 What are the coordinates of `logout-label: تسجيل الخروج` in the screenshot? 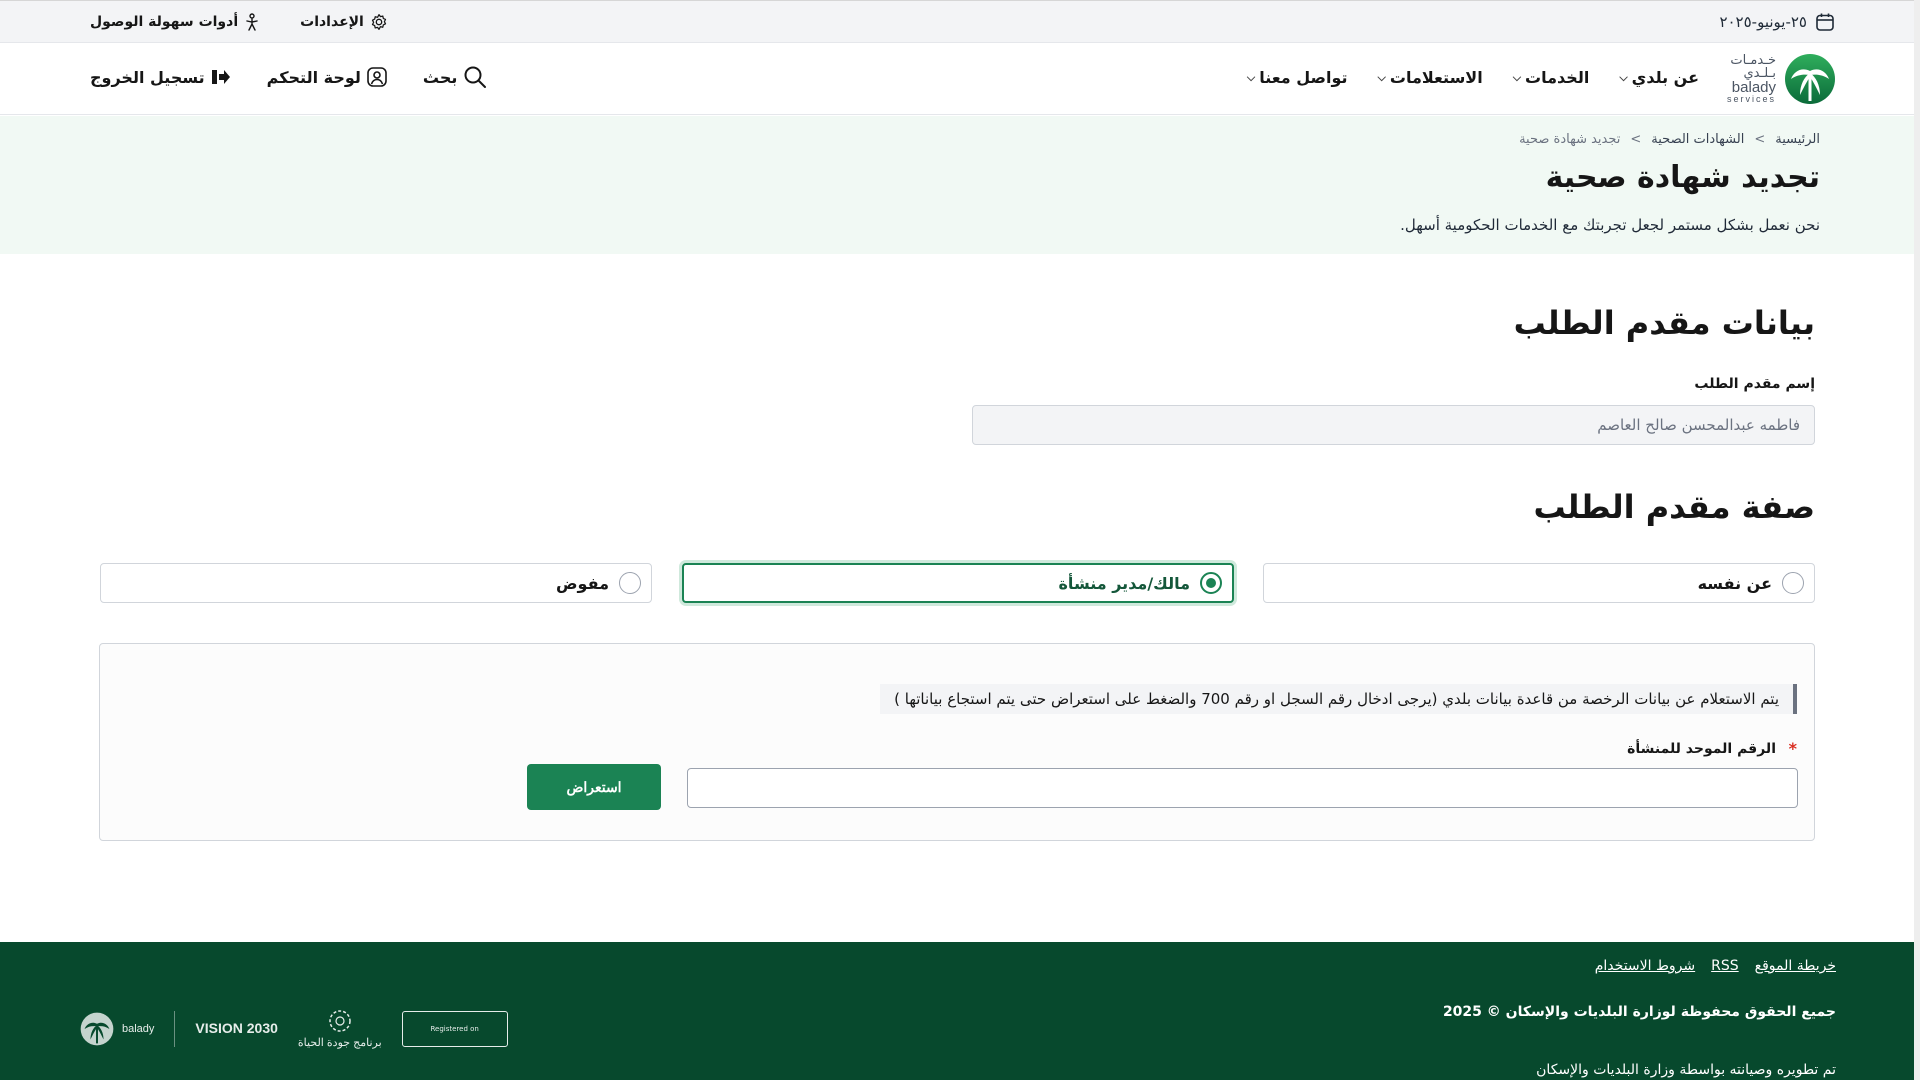 It's located at (147, 77).